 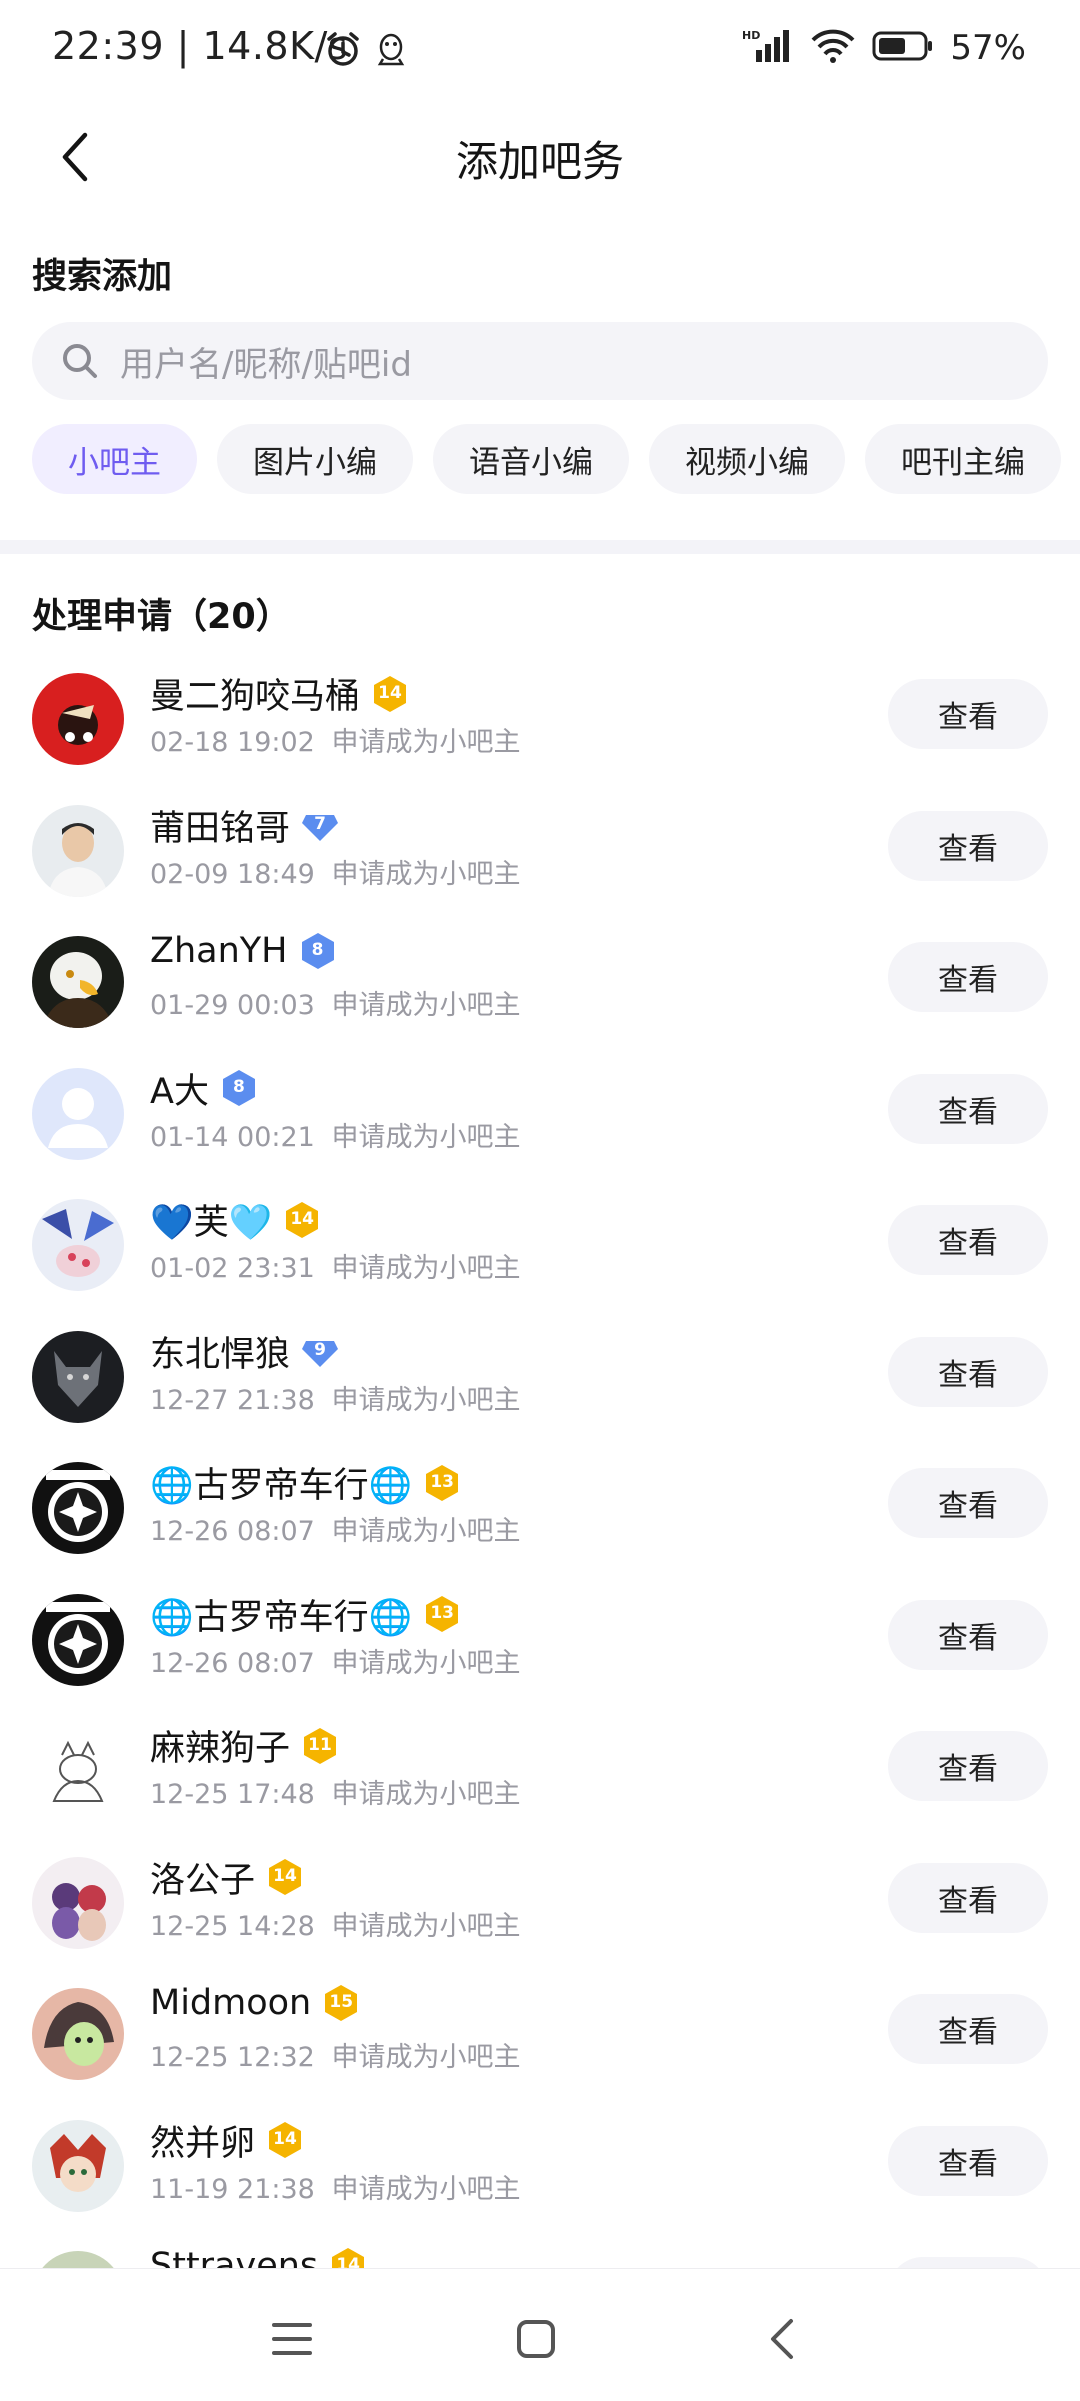 I want to click on list-item: 💙芙🩵 14 01-02 23:31 申请成为小吧主 查看, so click(x=540, y=1242).